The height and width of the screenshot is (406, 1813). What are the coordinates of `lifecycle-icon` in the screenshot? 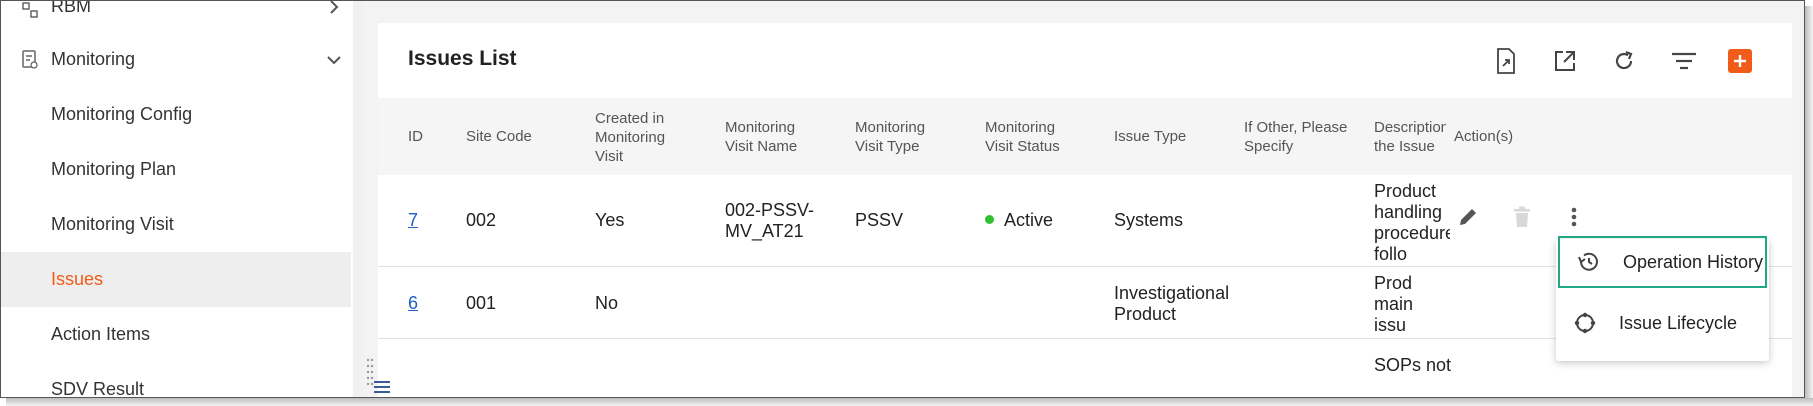 It's located at (1585, 323).